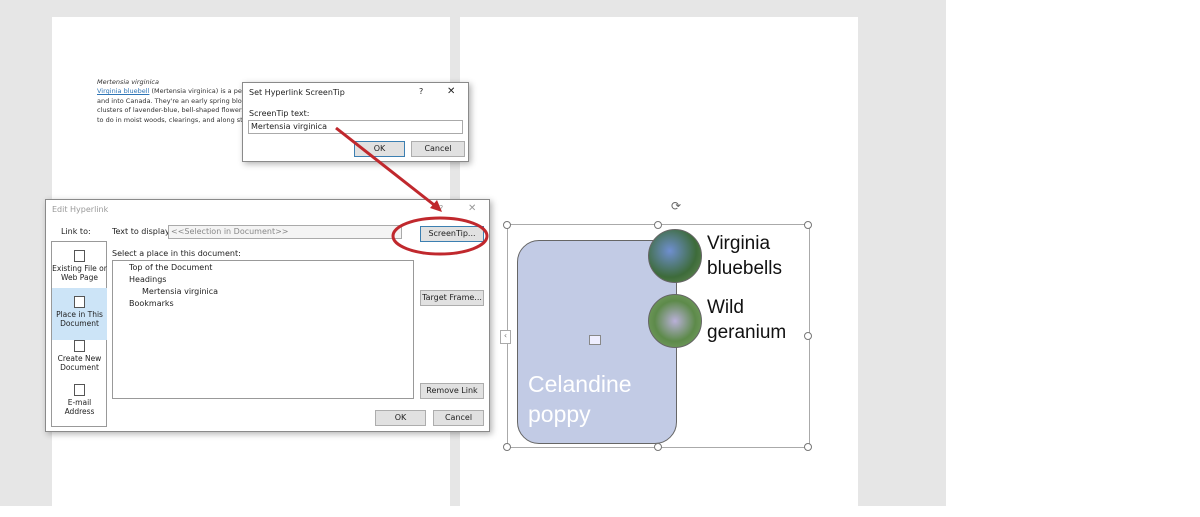 This screenshot has height=517, width=1200. What do you see at coordinates (752, 320) in the screenshot?
I see `geranium-label: Wild geranium` at bounding box center [752, 320].